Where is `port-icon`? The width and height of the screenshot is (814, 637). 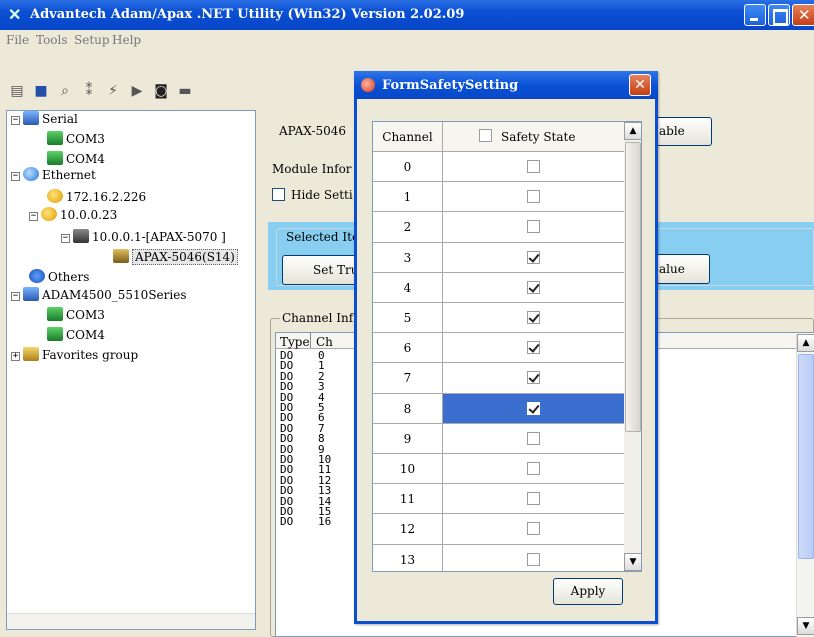
port-icon is located at coordinates (55, 334).